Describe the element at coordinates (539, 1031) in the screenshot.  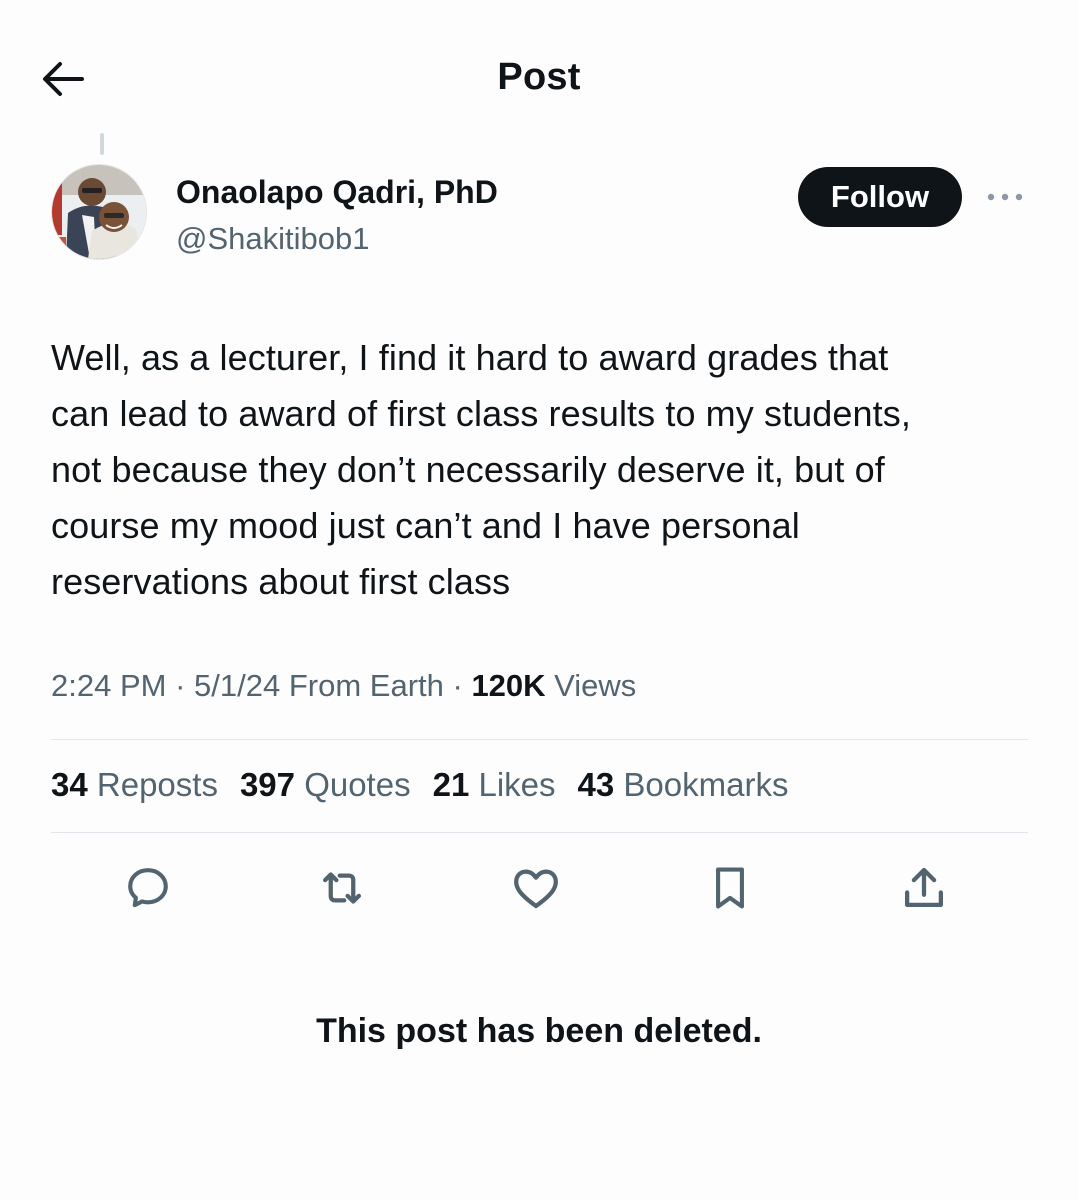
I see `deleted-notice: This post has been deleted.` at that location.